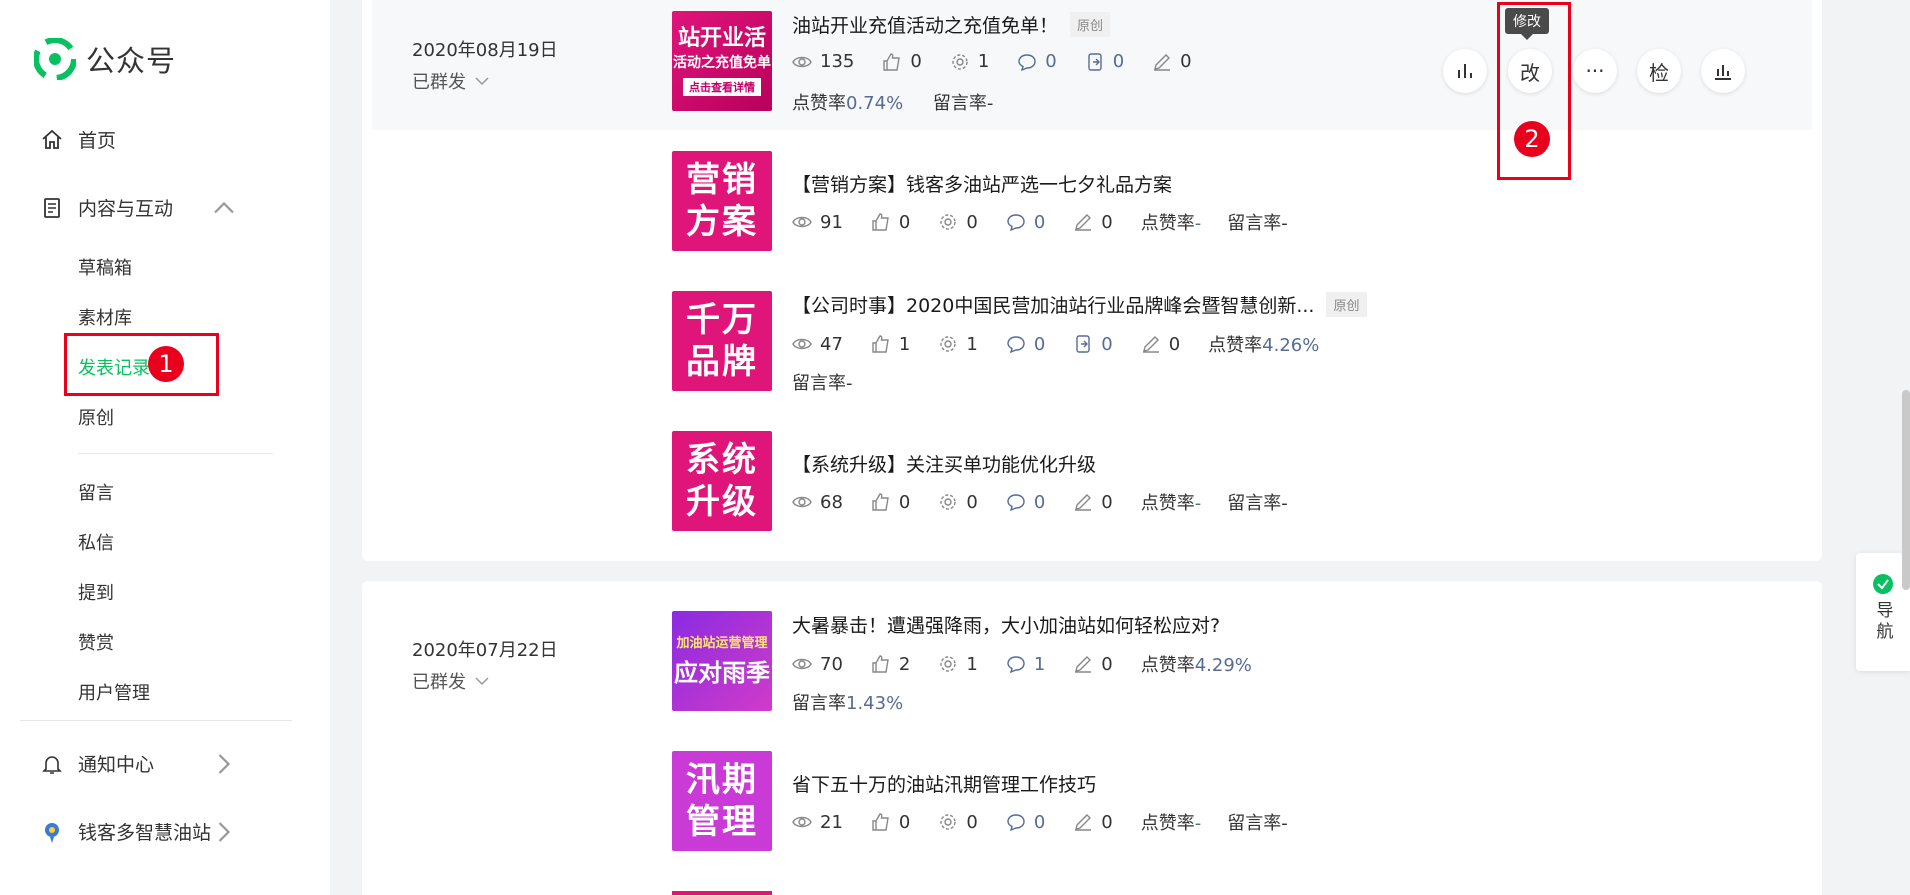 This screenshot has height=895, width=1910. What do you see at coordinates (485, 665) in the screenshot?
I see `group-date-block: 2020年07月22日 已群发` at bounding box center [485, 665].